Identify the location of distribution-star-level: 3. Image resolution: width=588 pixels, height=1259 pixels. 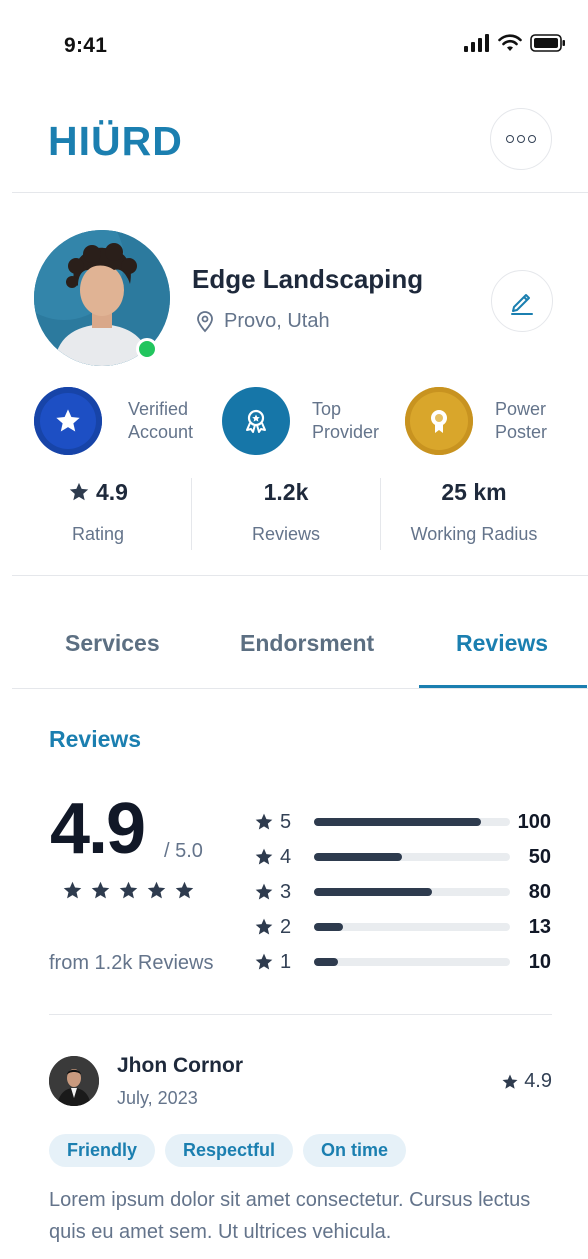
(286, 891).